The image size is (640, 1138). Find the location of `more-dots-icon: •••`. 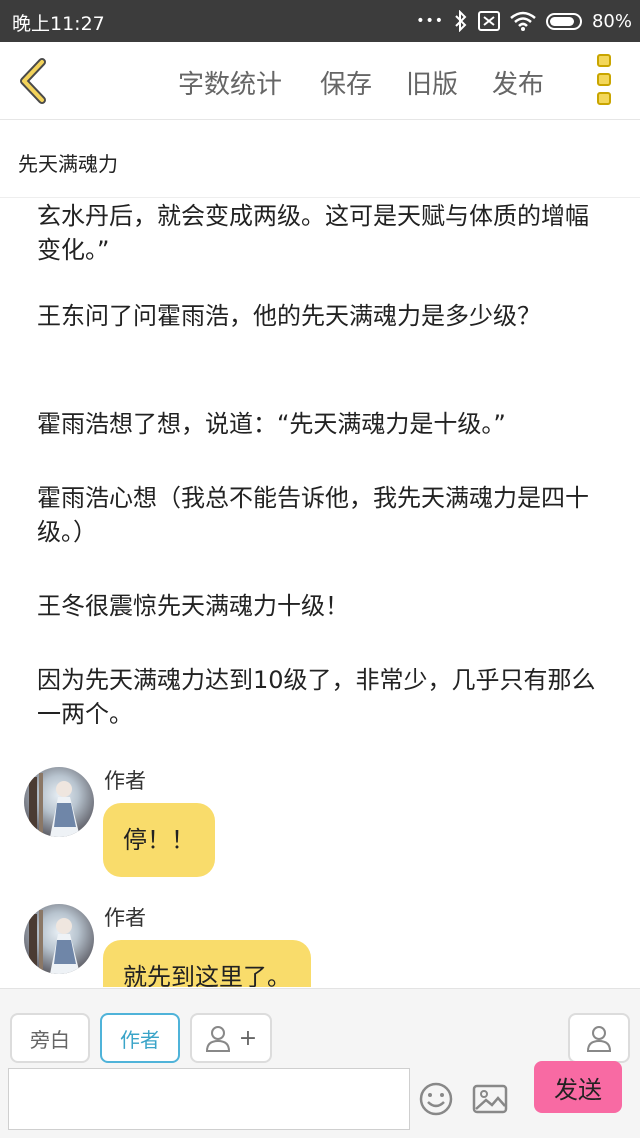

more-dots-icon: ••• is located at coordinates (430, 21).